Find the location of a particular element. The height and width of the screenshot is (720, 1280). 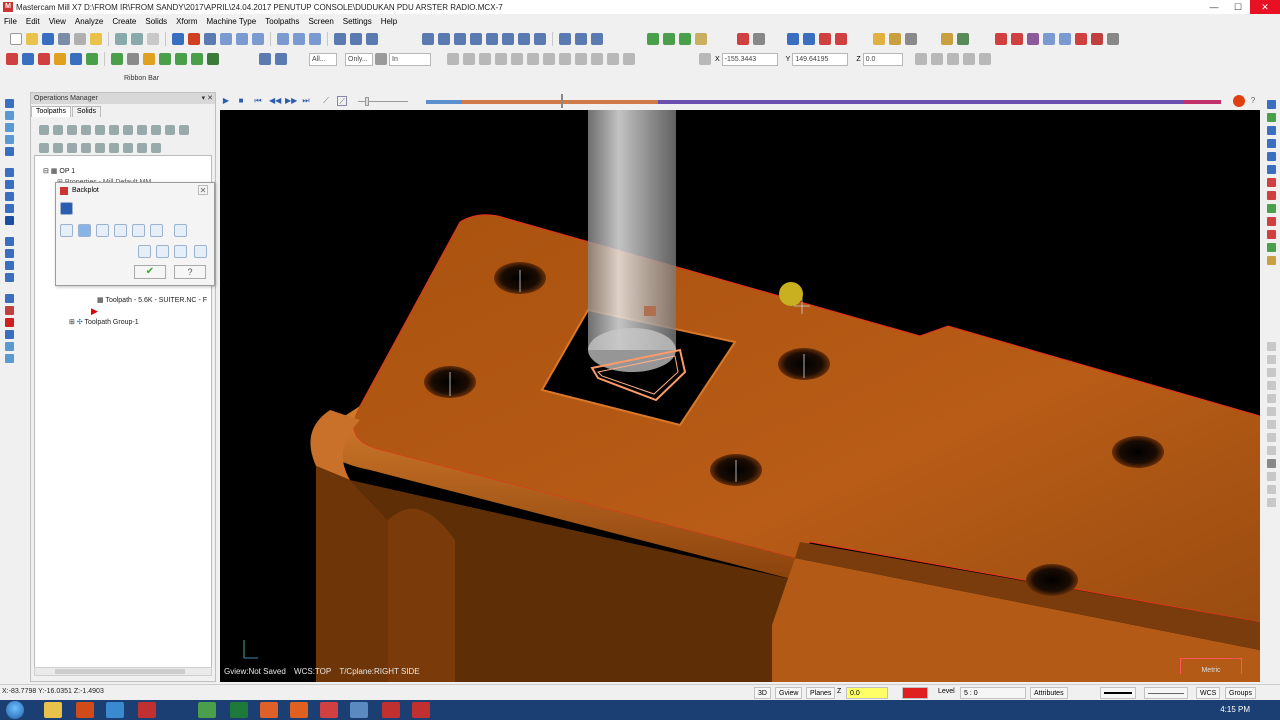

right-tool-12-icon is located at coordinates (1271, 247).